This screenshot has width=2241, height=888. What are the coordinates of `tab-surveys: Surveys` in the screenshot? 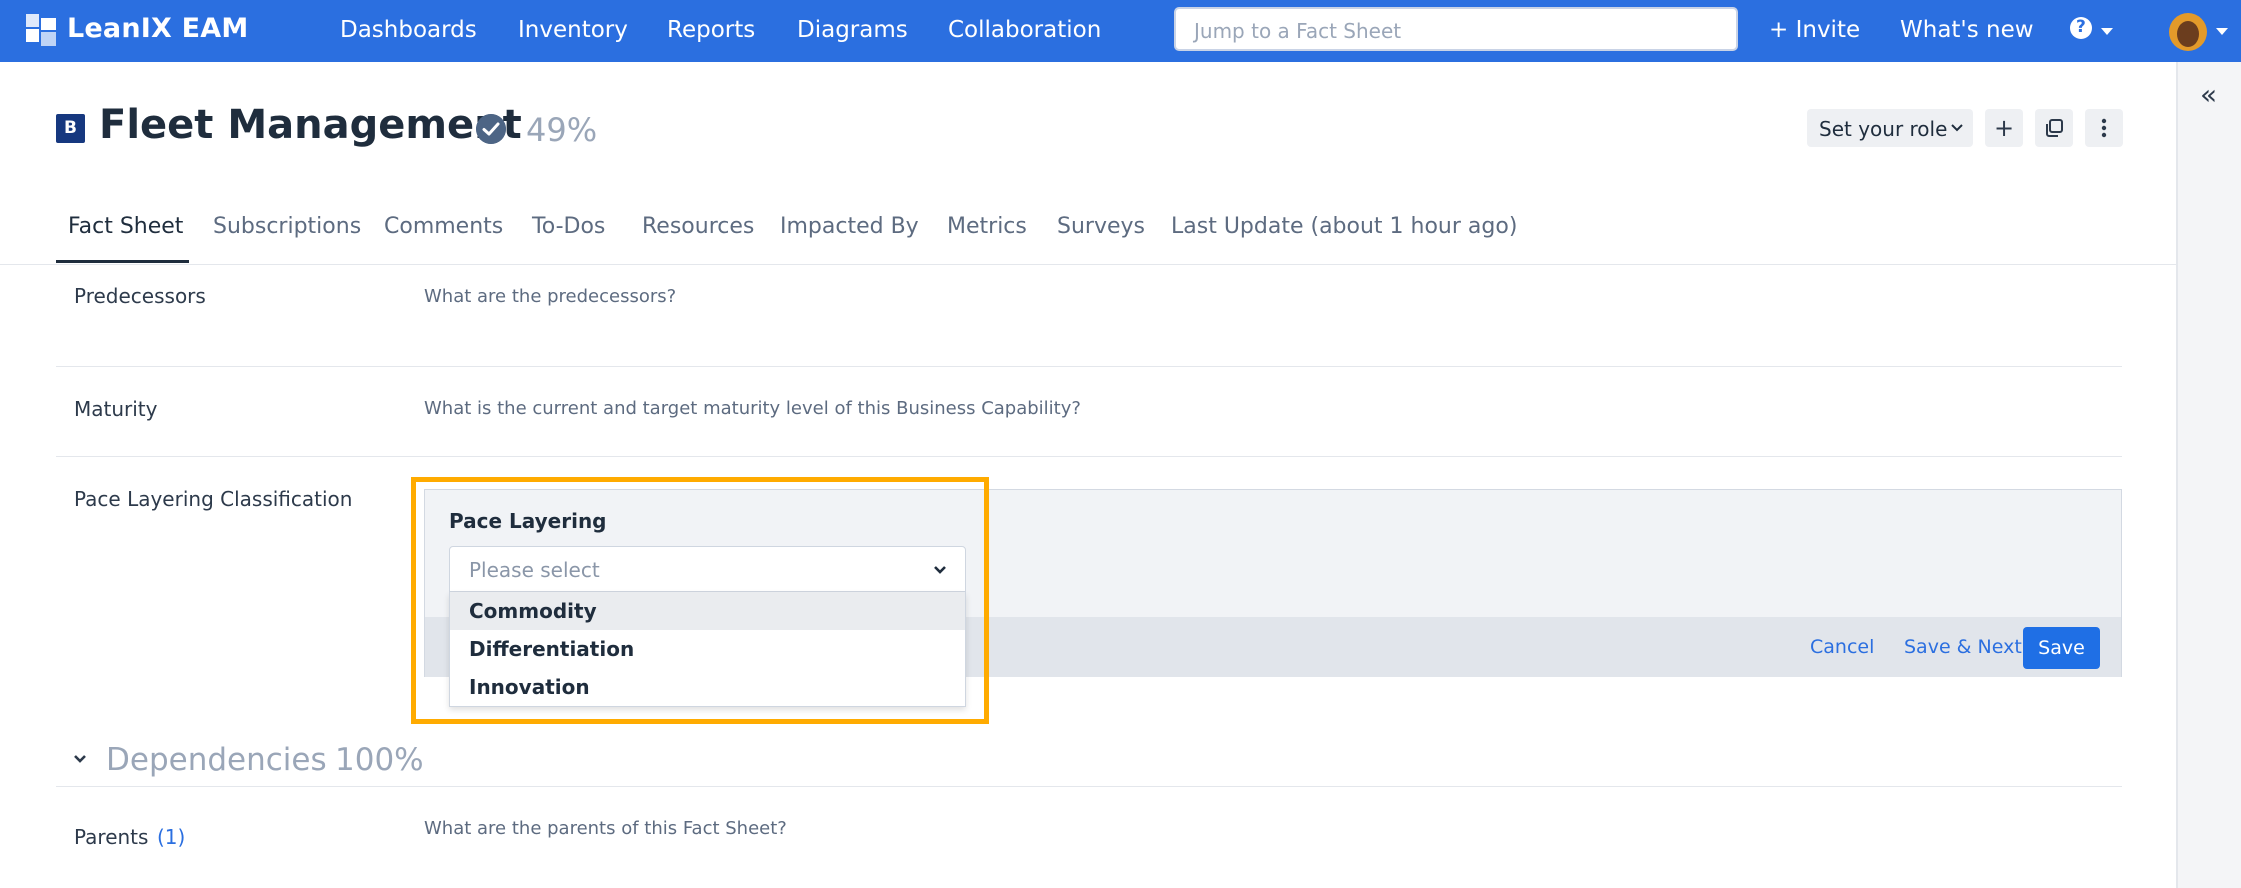 It's located at (1101, 226).